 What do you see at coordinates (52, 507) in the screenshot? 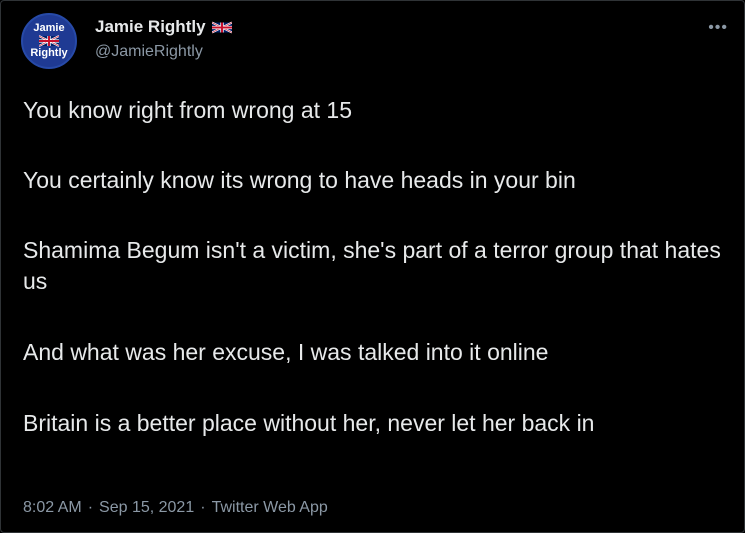
I see `tweet-time: 8:02 AM` at bounding box center [52, 507].